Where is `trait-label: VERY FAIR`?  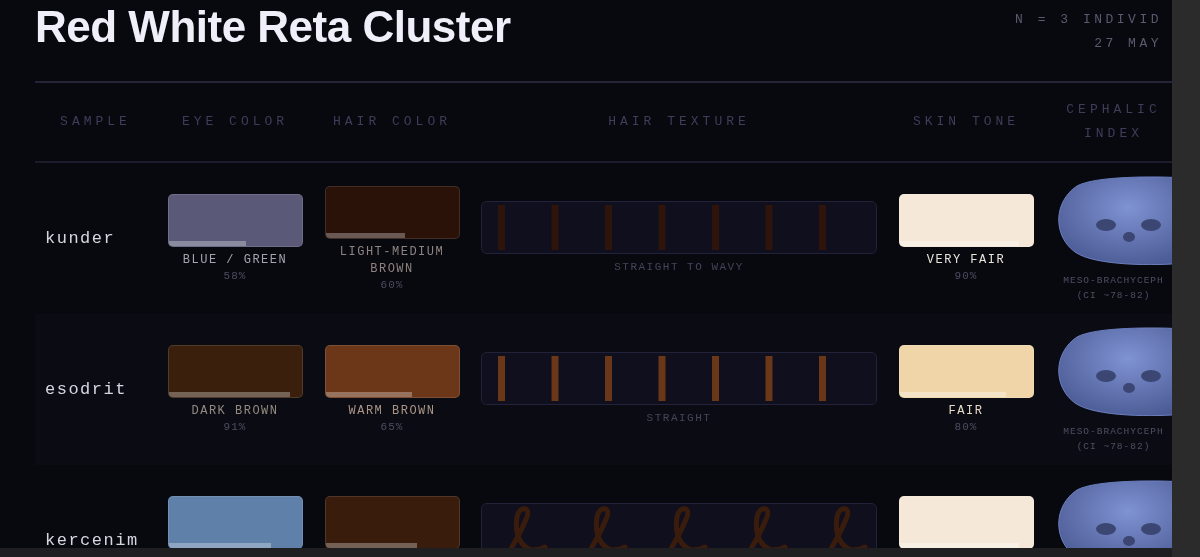 trait-label: VERY FAIR is located at coordinates (966, 260).